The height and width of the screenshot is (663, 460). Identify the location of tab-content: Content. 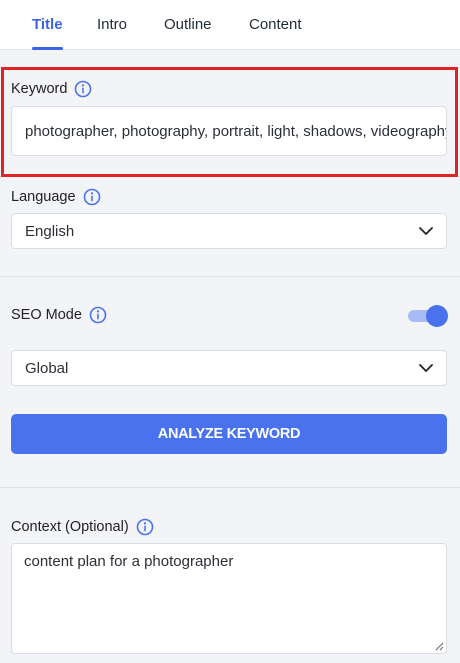
(275, 33).